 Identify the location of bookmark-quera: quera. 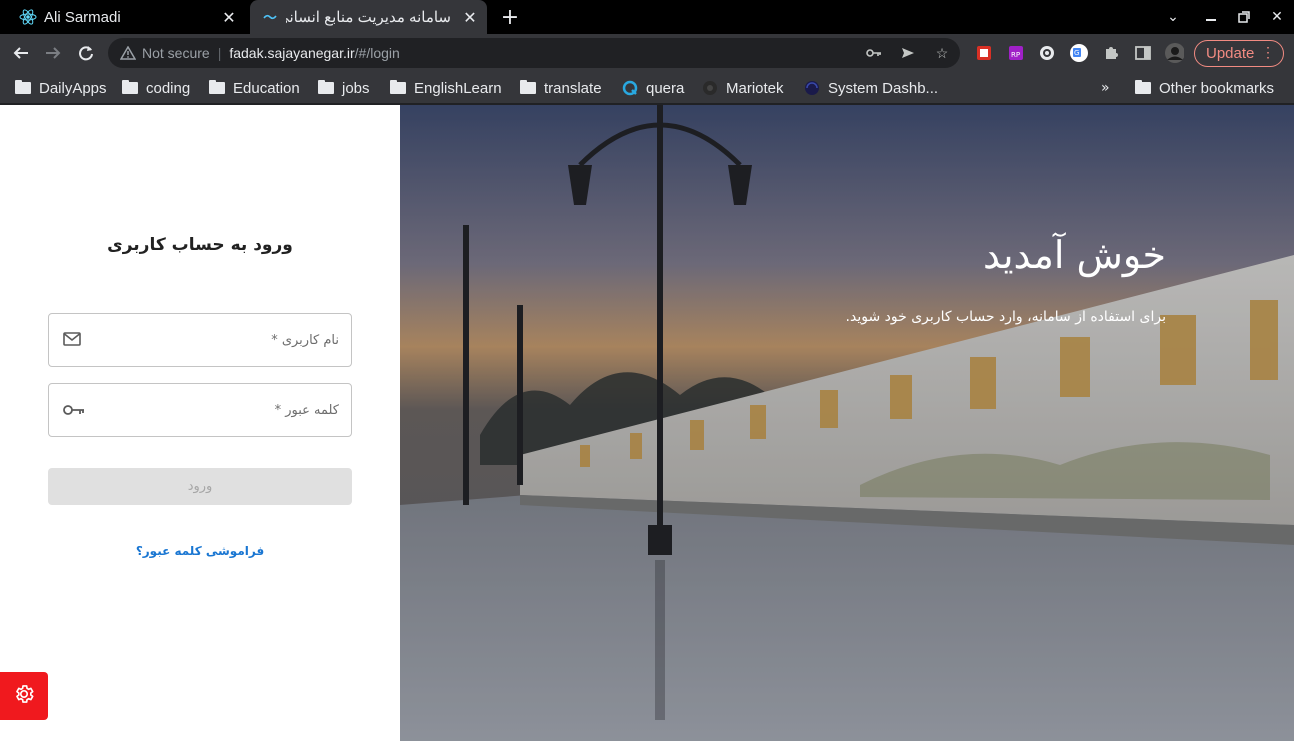
(653, 88).